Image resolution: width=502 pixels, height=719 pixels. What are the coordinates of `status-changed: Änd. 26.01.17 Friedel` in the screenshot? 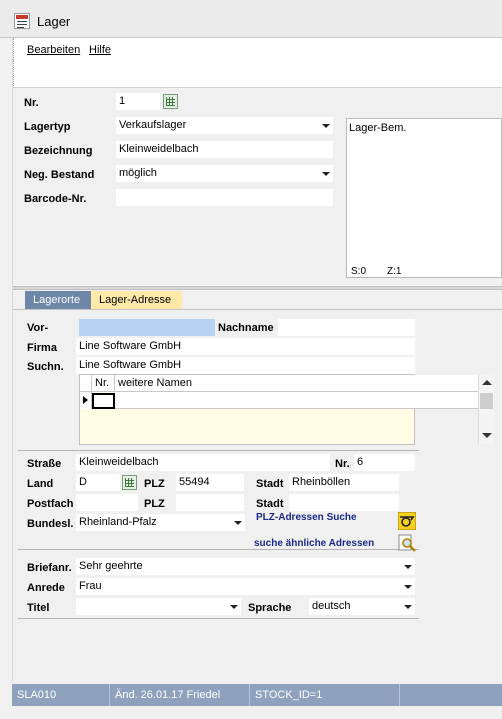 It's located at (180, 695).